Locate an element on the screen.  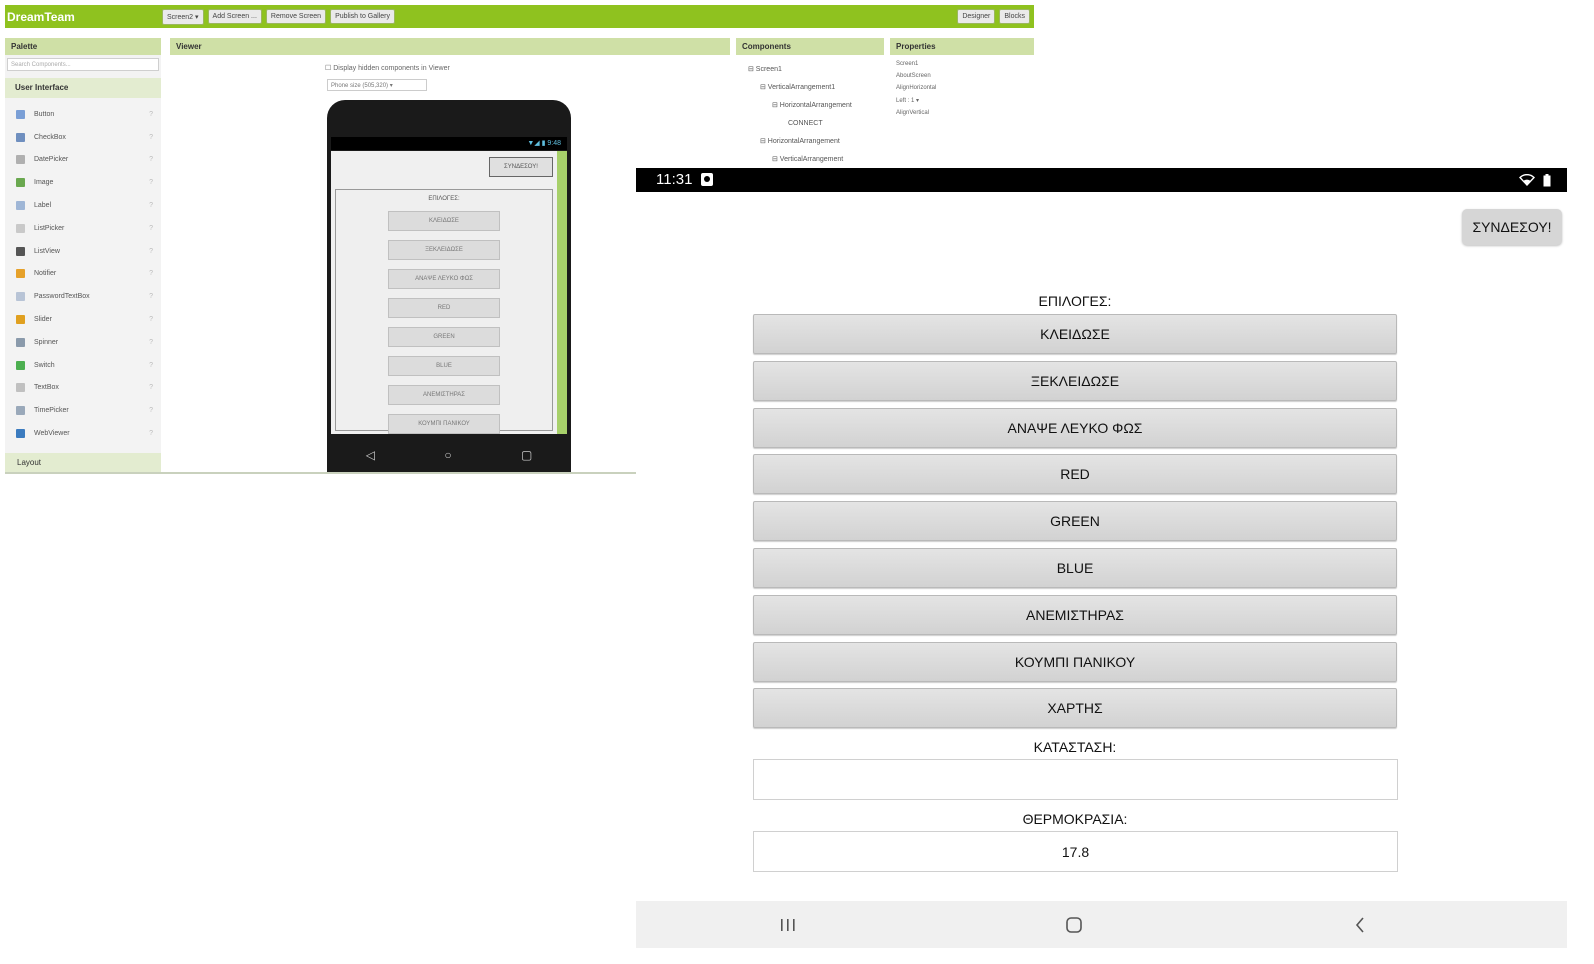
green-button: GREEN is located at coordinates (1075, 521).